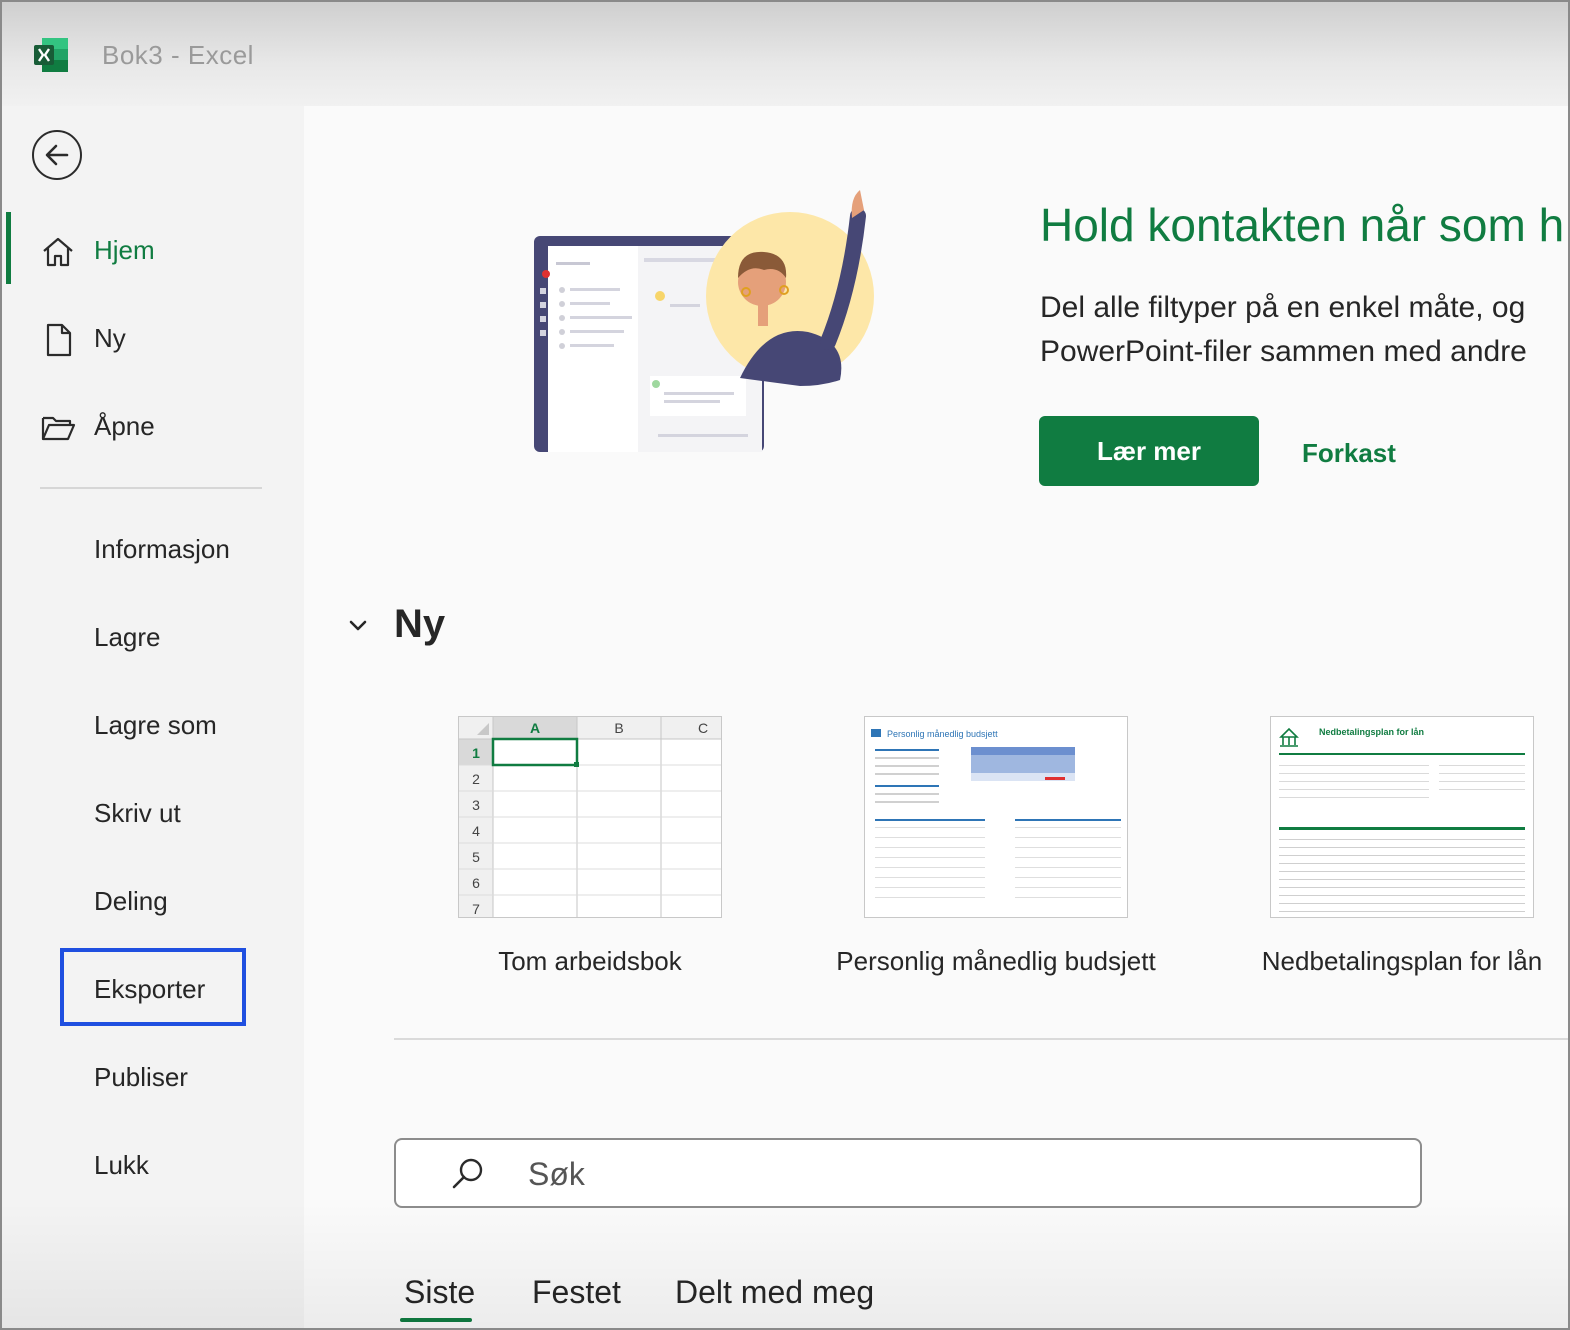 This screenshot has height=1330, width=1570. What do you see at coordinates (151, 488) in the screenshot?
I see `sidebar-divider` at bounding box center [151, 488].